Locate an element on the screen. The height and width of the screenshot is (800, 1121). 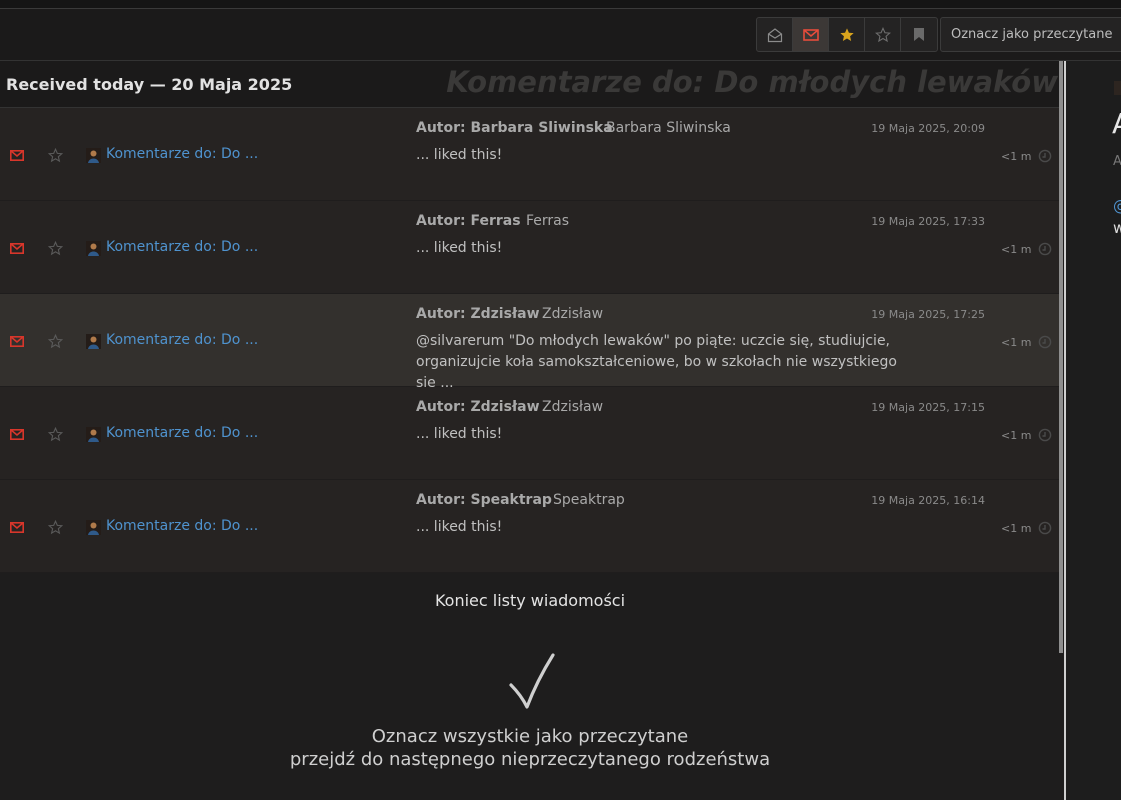
message-date: 19 Maja 2025, 20:09 is located at coordinates (928, 128).